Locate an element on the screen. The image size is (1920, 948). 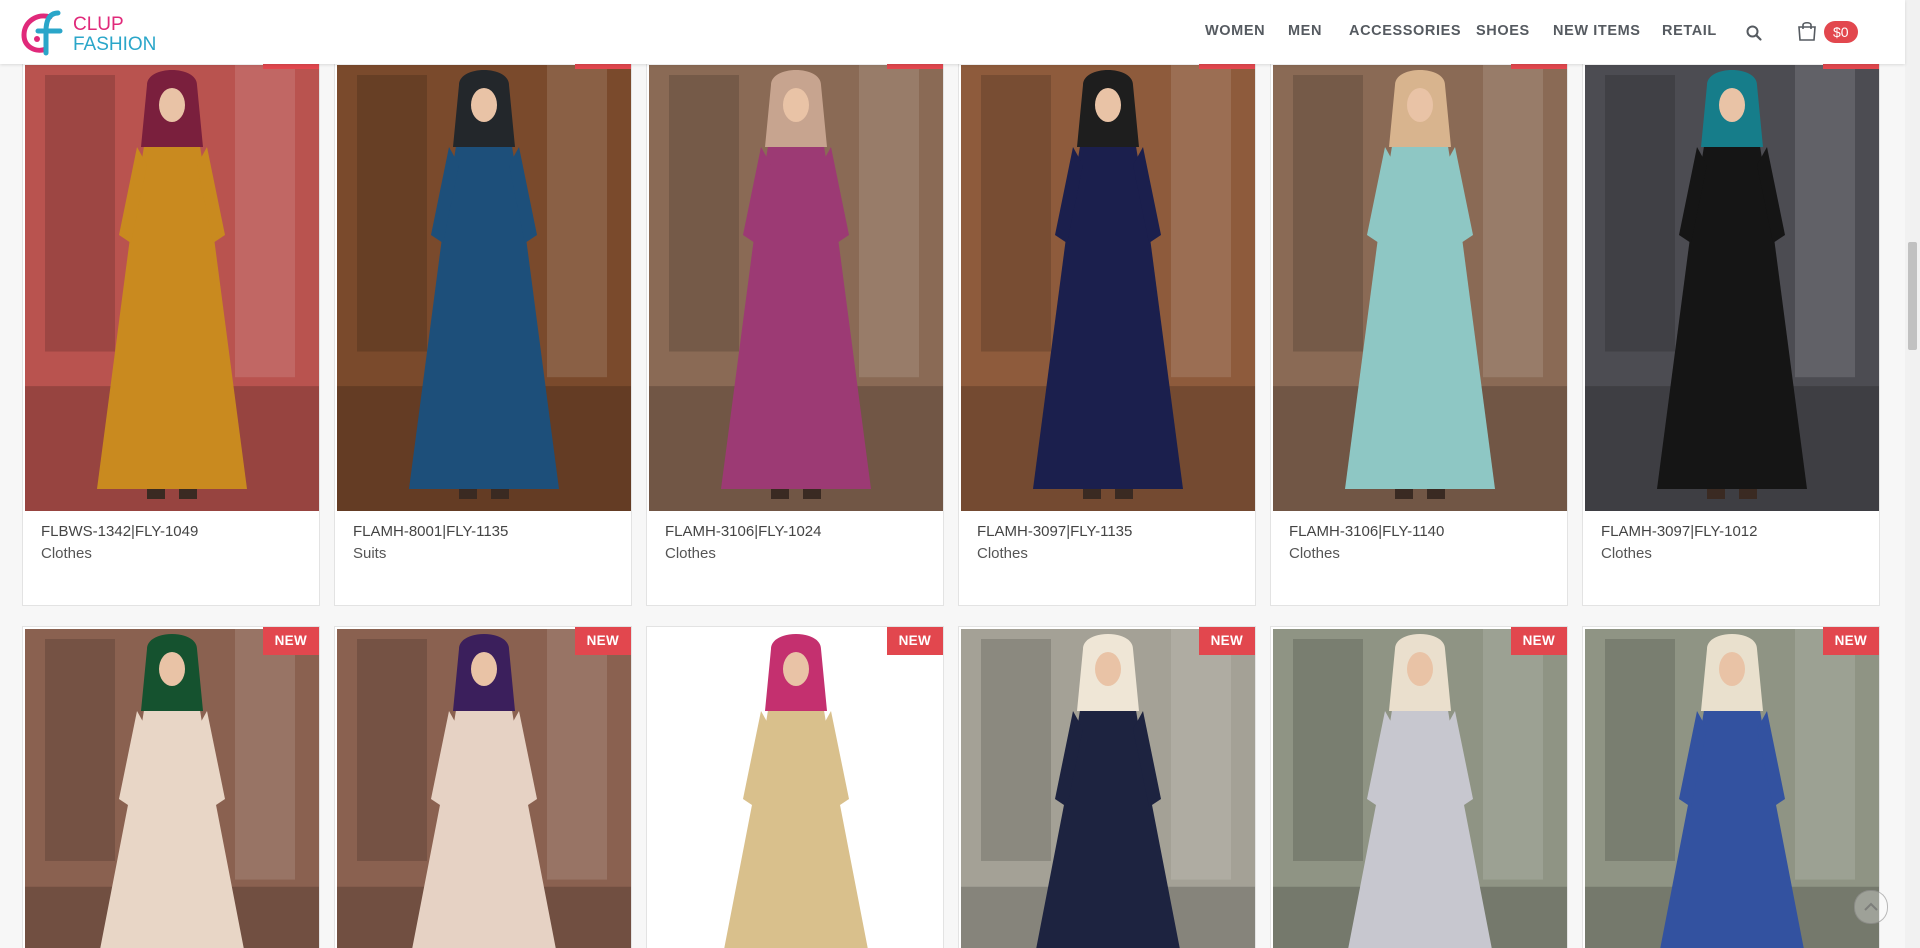
page-scrollbar is located at coordinates (1912, 474).